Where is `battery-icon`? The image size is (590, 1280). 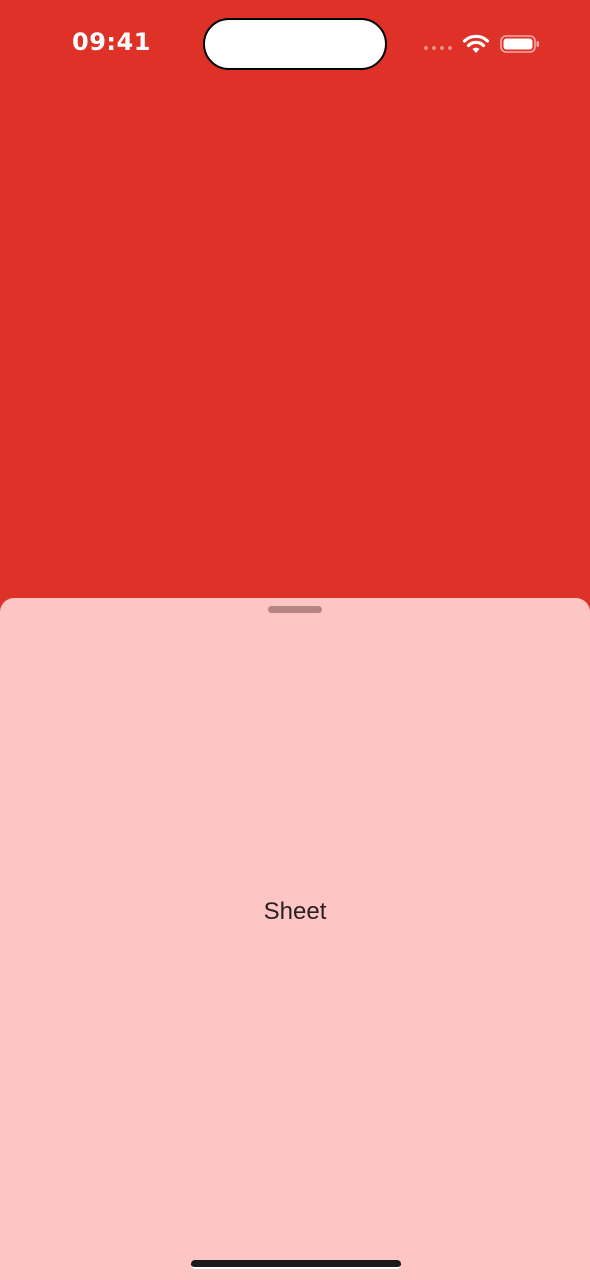 battery-icon is located at coordinates (519, 44).